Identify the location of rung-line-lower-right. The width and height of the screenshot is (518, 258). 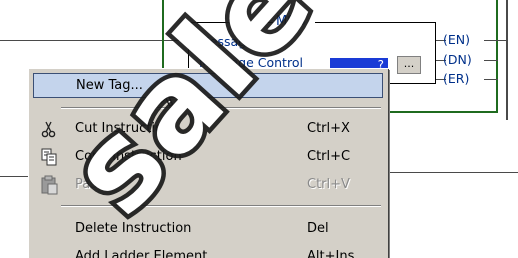
(453, 172).